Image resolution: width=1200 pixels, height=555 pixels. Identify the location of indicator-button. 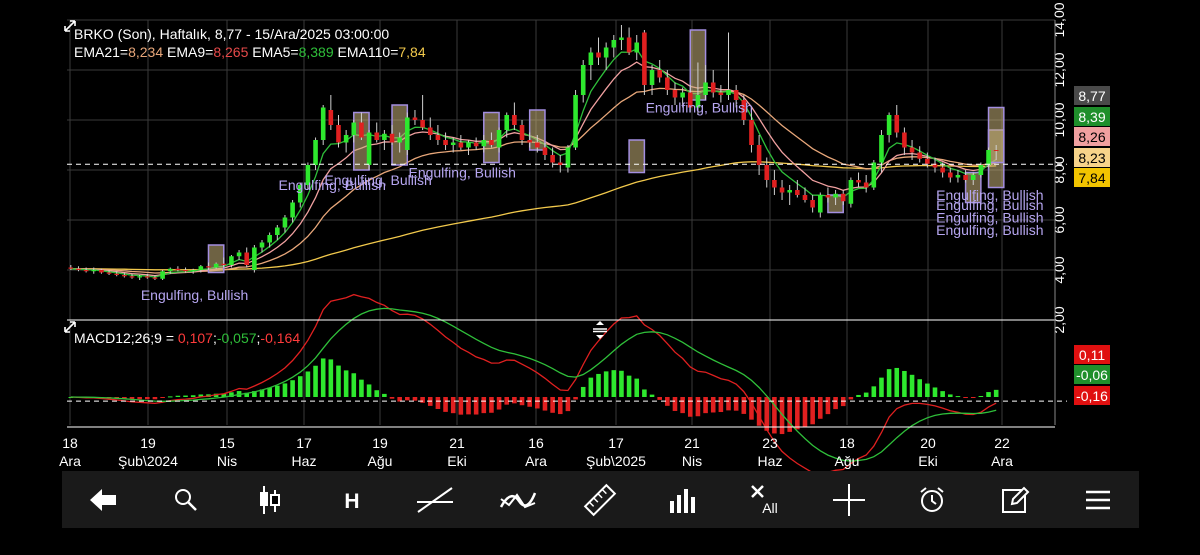
(518, 500).